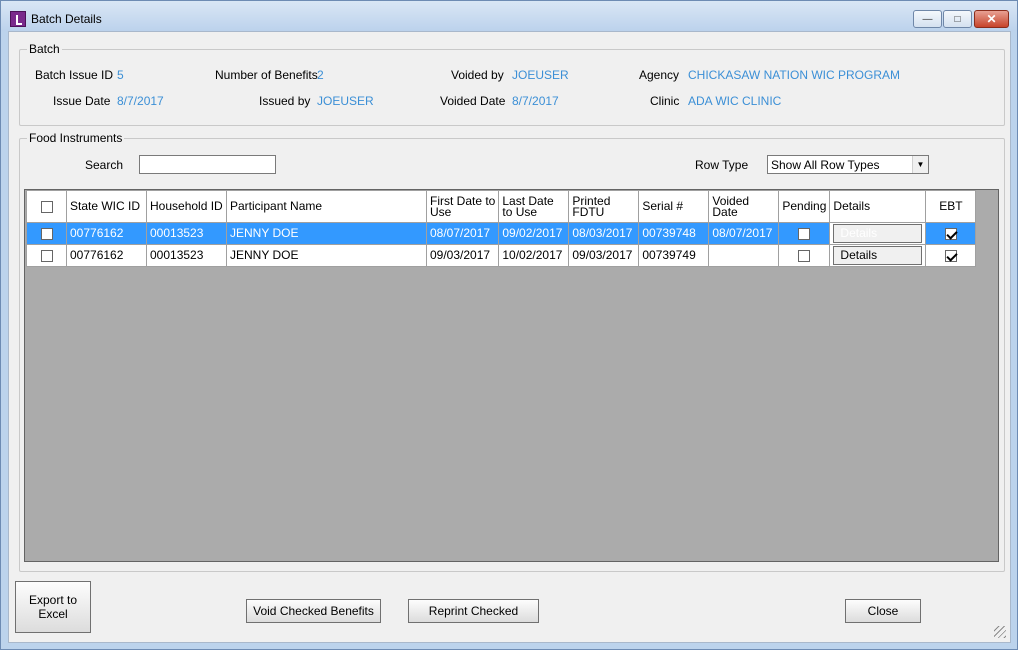 Image resolution: width=1018 pixels, height=650 pixels. I want to click on last-date-to-use-cell: 10/02/2017, so click(534, 255).